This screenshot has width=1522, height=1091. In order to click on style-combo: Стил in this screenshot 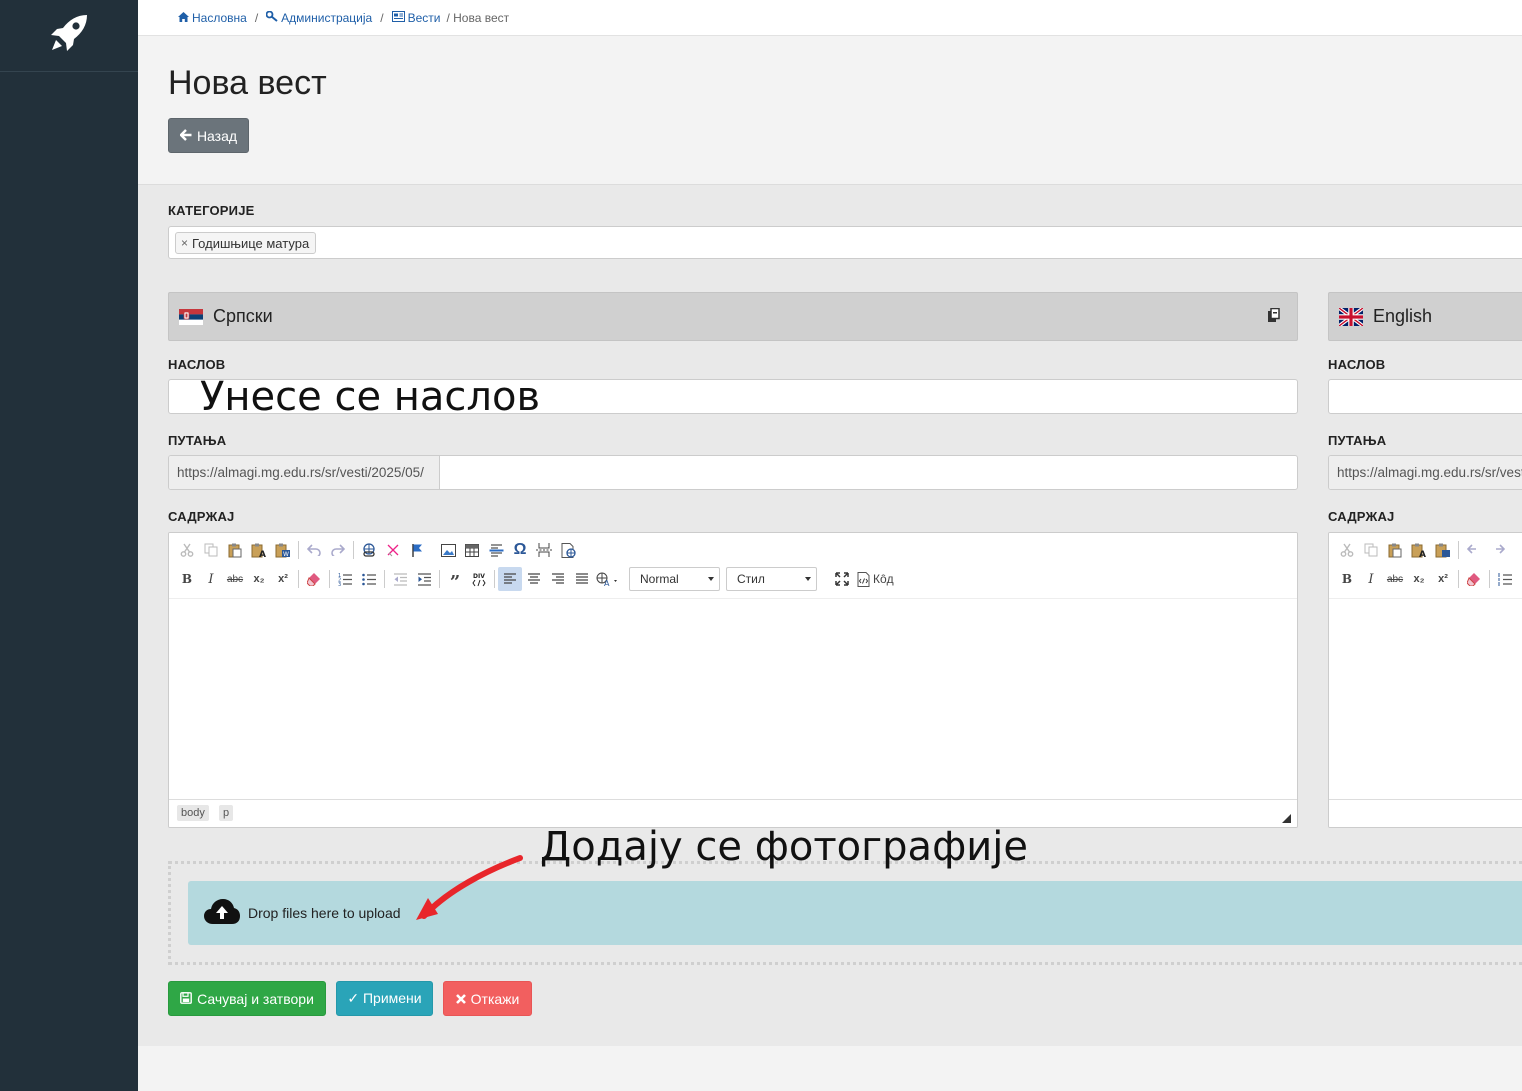, I will do `click(771, 579)`.